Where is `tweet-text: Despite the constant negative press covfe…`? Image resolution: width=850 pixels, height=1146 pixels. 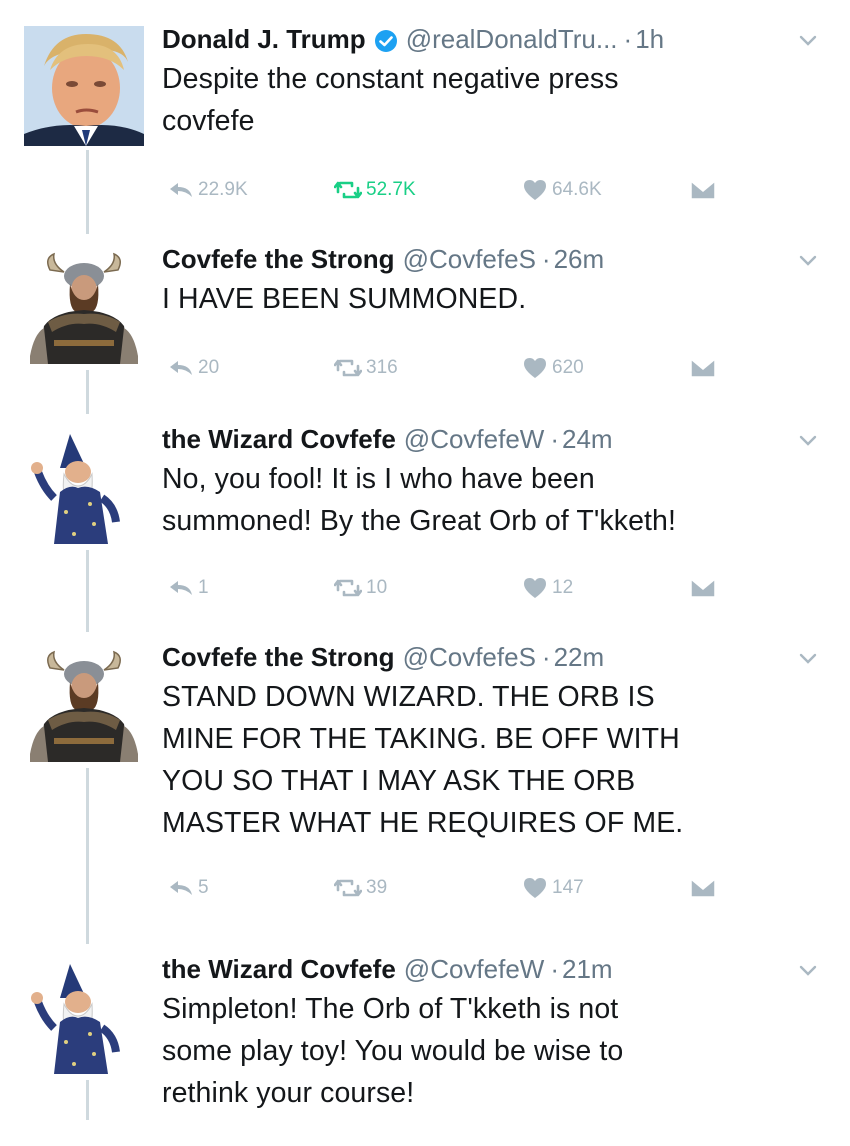
tweet-text: Despite the constant negative press covfe… is located at coordinates (497, 100).